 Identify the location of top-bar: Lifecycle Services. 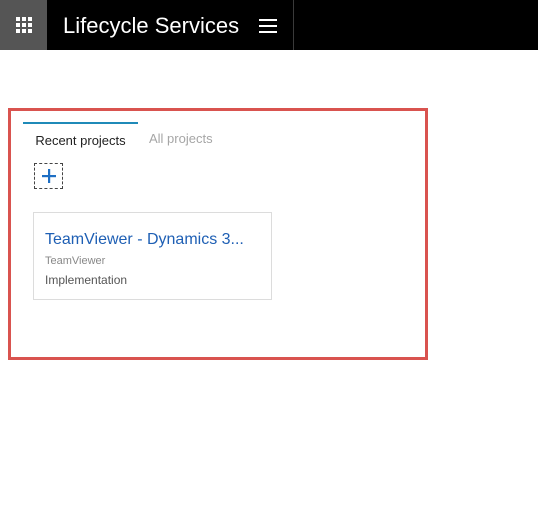
(269, 25).